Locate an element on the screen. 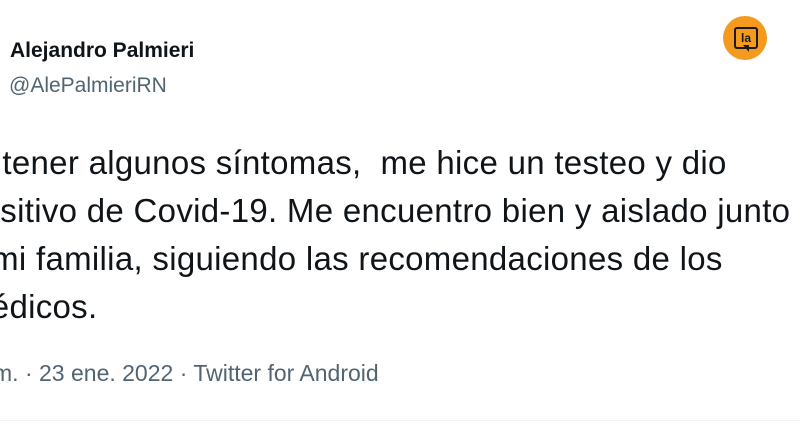 The width and height of the screenshot is (800, 445). speech-bubble-tail is located at coordinates (746, 48).